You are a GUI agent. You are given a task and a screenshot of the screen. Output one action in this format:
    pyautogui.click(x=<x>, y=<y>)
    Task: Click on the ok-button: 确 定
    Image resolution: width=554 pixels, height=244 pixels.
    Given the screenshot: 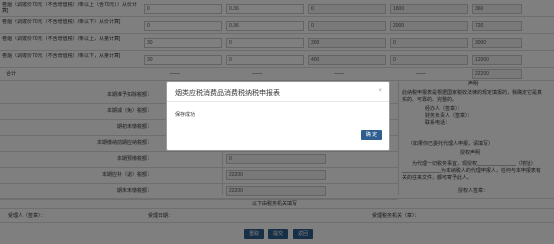 What is the action you would take?
    pyautogui.click(x=371, y=135)
    